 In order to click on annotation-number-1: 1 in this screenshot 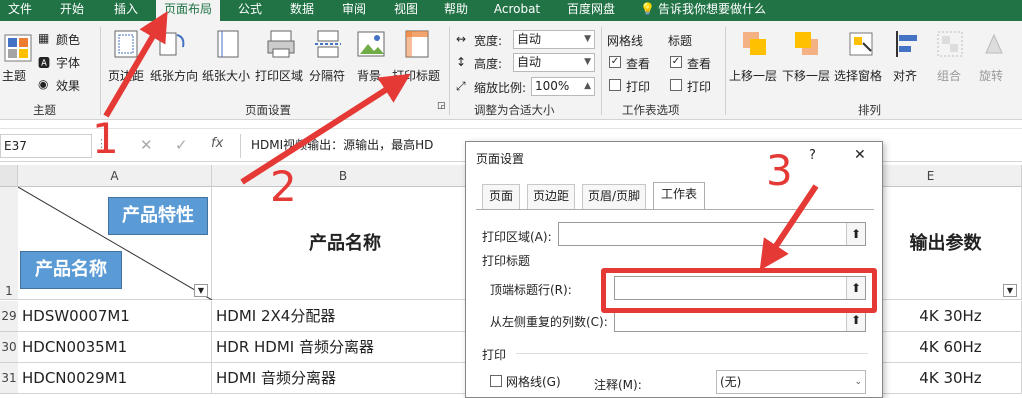, I will do `click(105, 138)`.